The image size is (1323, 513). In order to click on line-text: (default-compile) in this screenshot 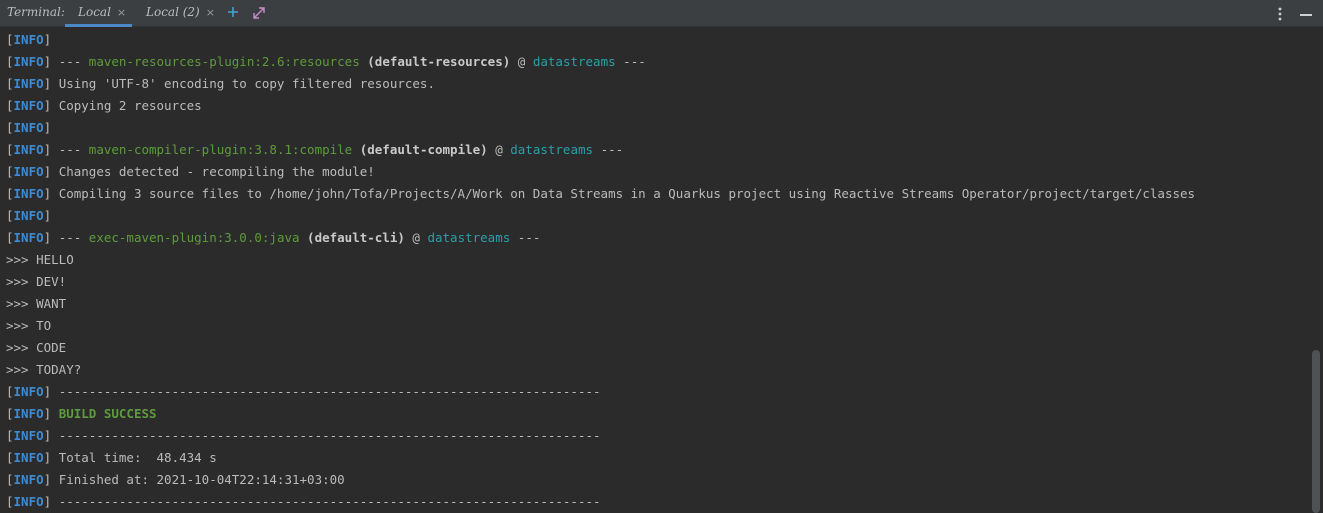, I will do `click(423, 149)`.